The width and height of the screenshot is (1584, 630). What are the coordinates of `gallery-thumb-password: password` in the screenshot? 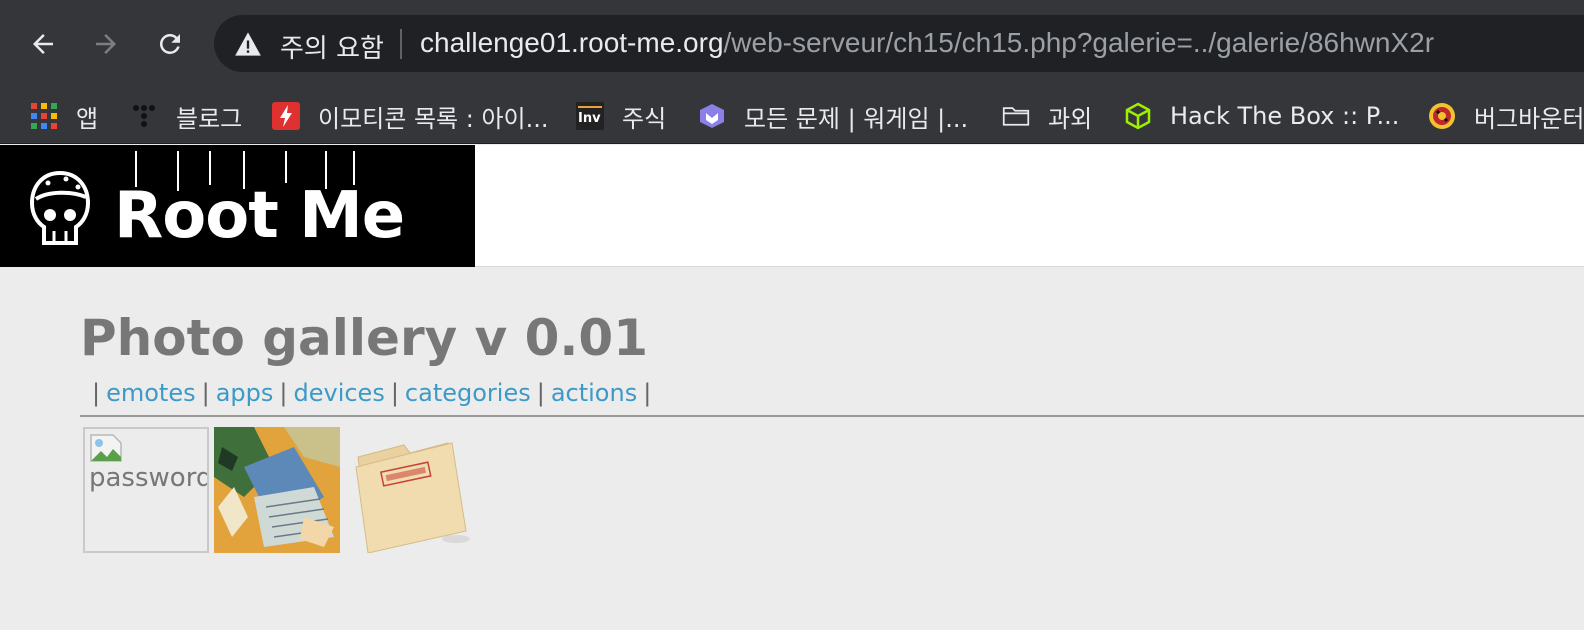 It's located at (146, 490).